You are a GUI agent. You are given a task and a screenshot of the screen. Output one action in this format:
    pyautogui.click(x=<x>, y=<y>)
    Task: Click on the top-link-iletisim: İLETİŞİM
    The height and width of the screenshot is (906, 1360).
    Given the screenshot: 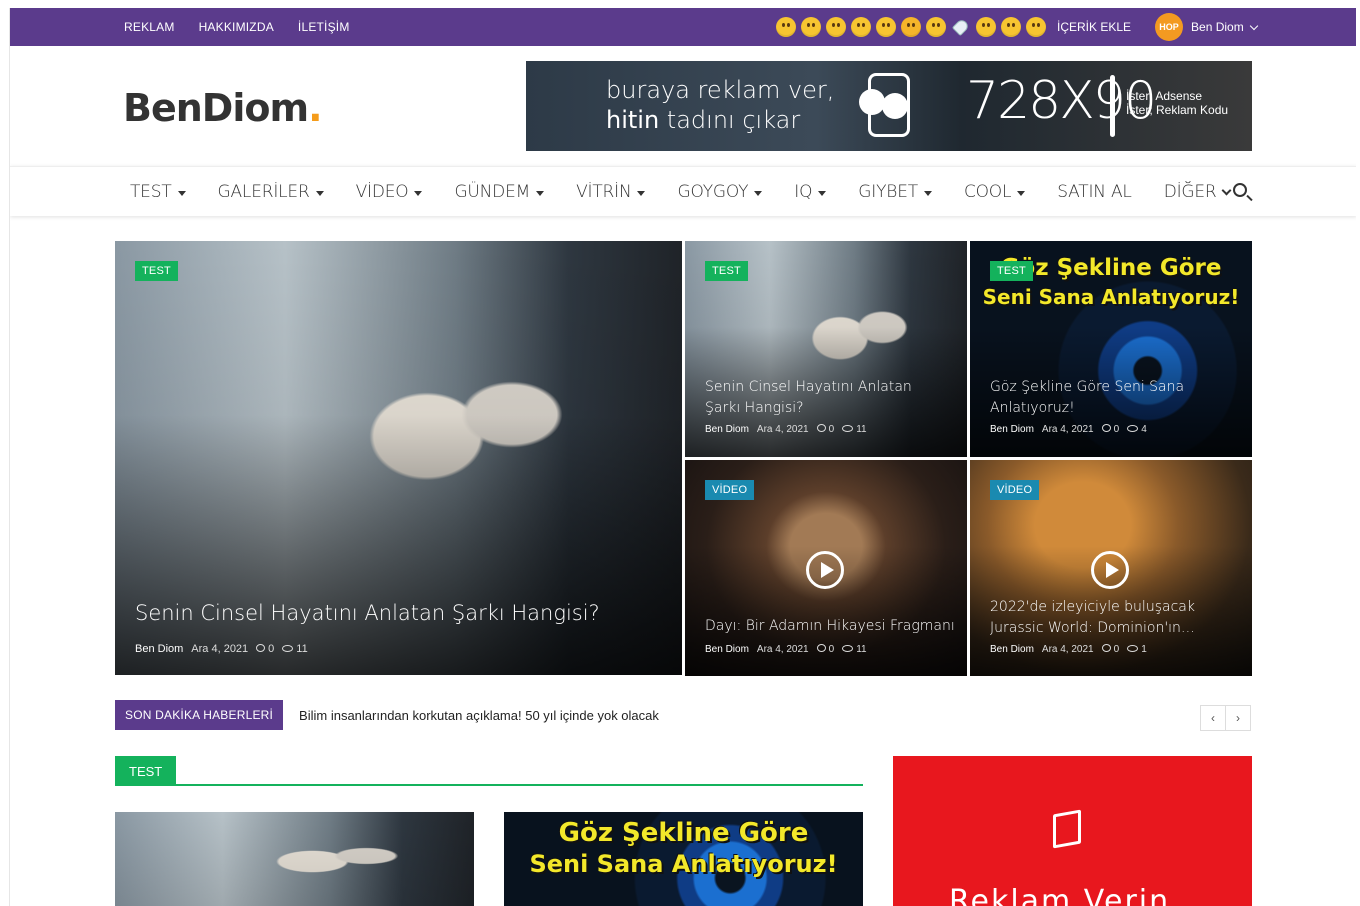 What is the action you would take?
    pyautogui.click(x=324, y=27)
    